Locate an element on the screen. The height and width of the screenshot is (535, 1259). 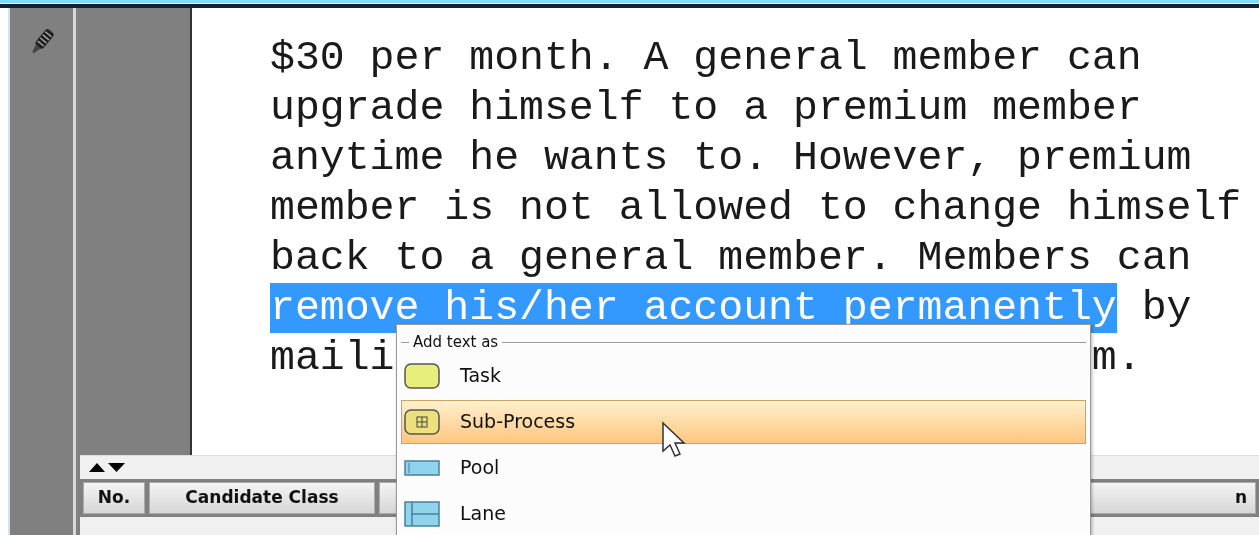
document-text: back to a general member. Members can is located at coordinates (731, 258).